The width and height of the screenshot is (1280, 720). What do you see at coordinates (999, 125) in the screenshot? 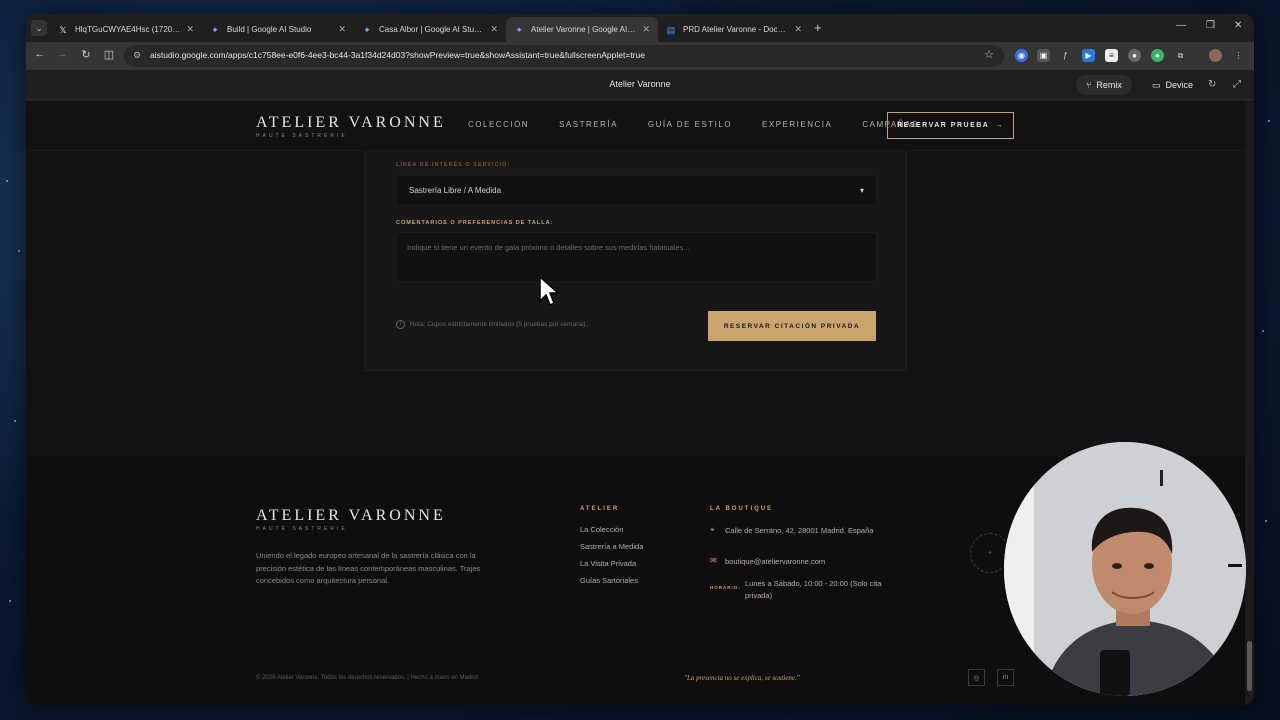
I see `arrow-right-icon: →` at bounding box center [999, 125].